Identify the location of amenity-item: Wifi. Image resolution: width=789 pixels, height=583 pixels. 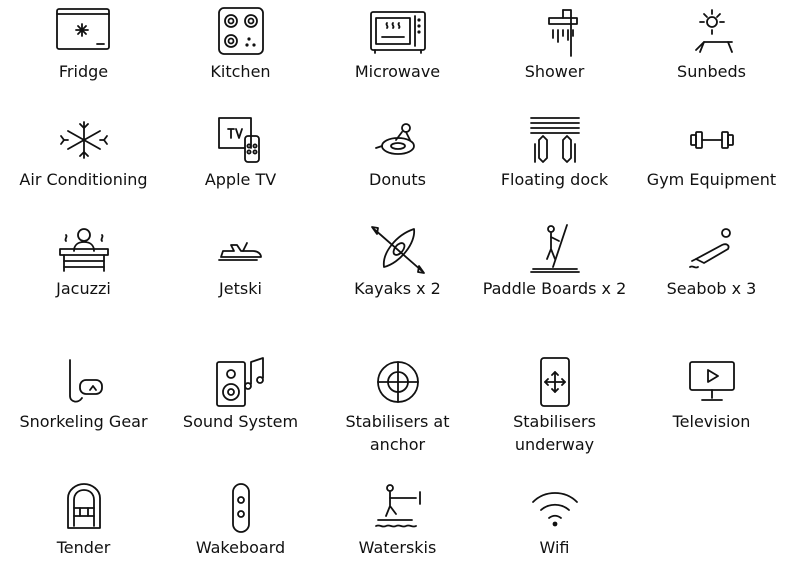
(554, 520).